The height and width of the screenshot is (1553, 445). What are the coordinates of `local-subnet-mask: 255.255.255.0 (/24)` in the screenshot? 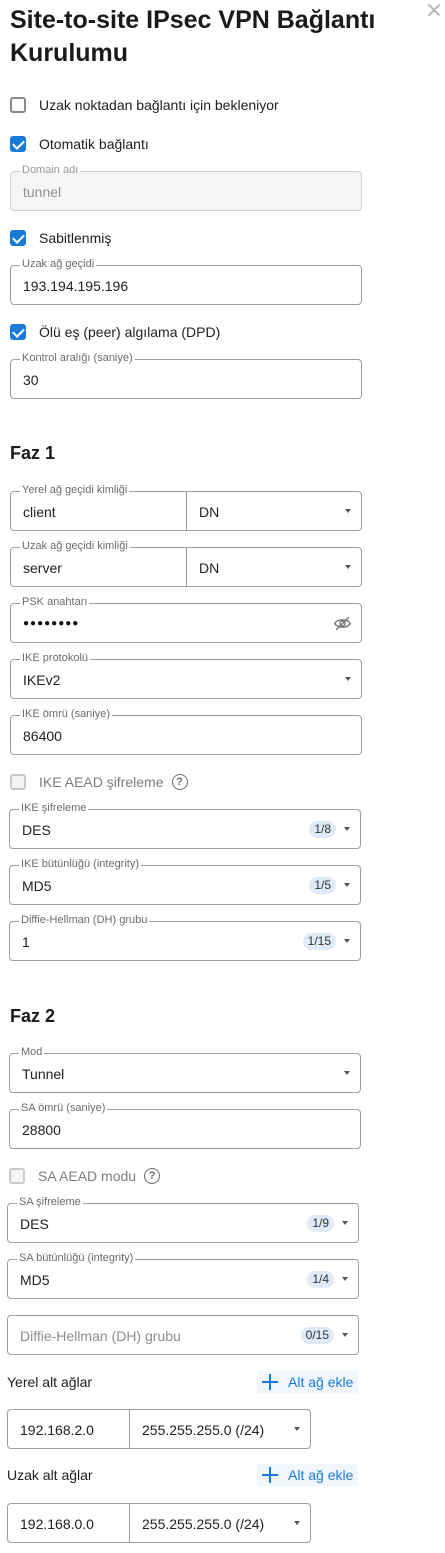 It's located at (203, 1430).